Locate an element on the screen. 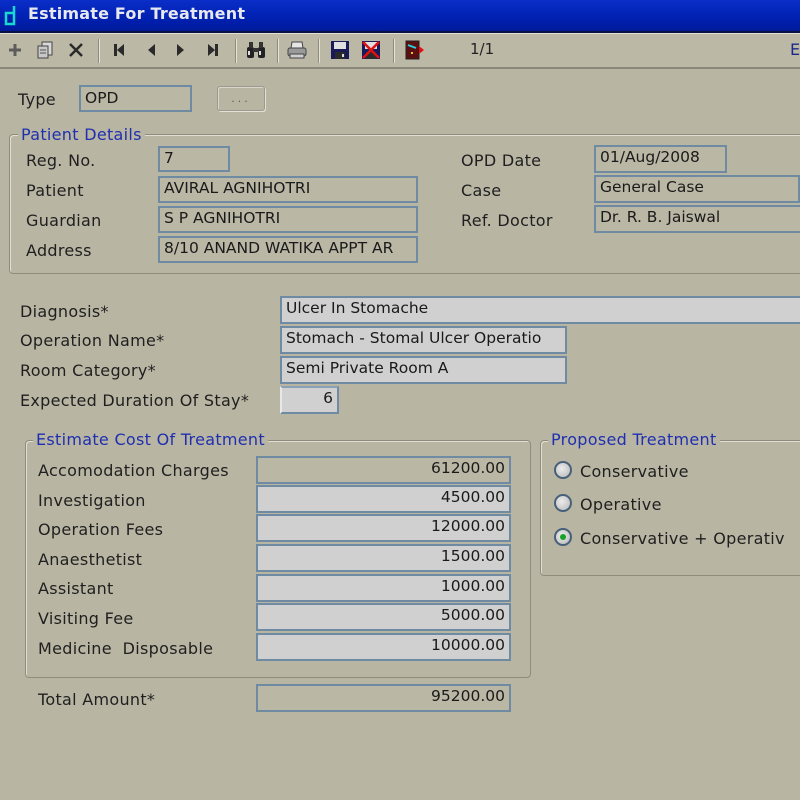 This screenshot has height=800, width=800. medicine-disposable-label: Medicine Disposable is located at coordinates (126, 648).